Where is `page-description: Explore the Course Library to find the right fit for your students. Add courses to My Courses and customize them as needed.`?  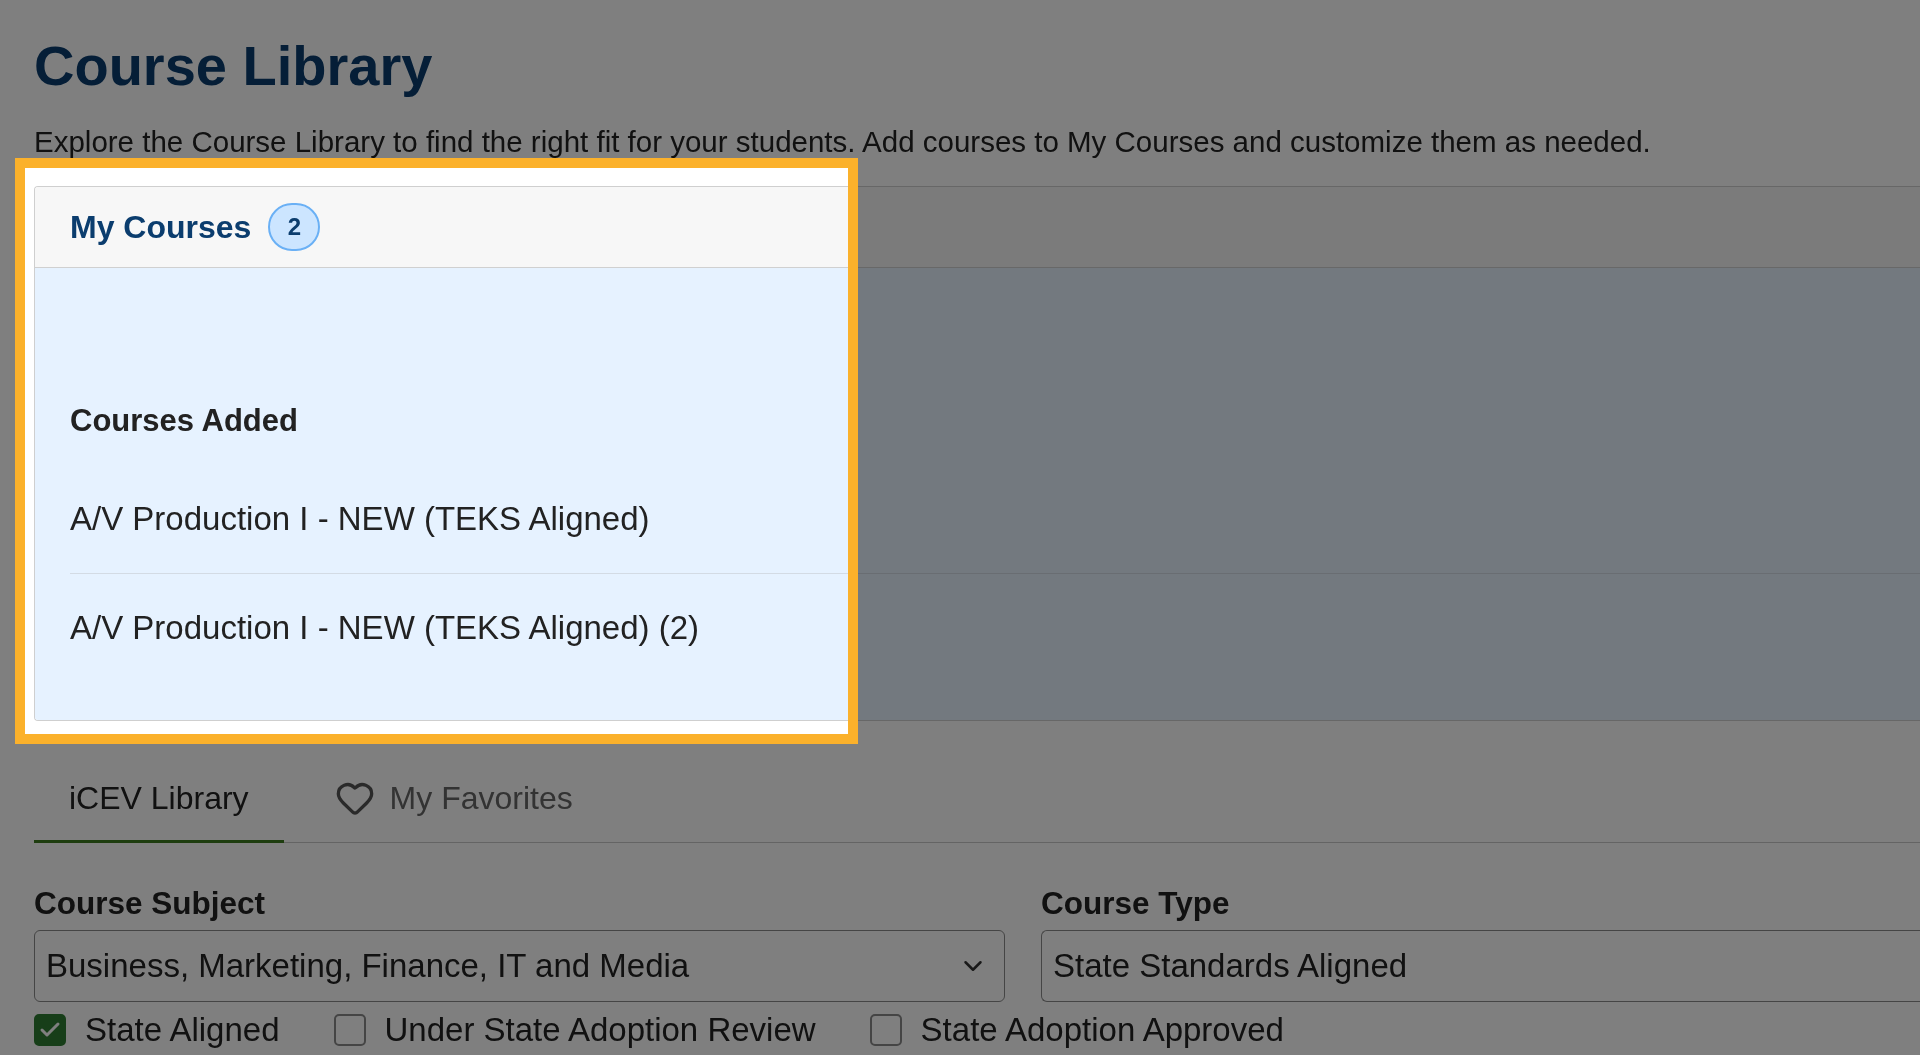 page-description: Explore the Course Library to find the right fit for your students. Add courses to My Courses and customize them as needed. is located at coordinates (842, 142).